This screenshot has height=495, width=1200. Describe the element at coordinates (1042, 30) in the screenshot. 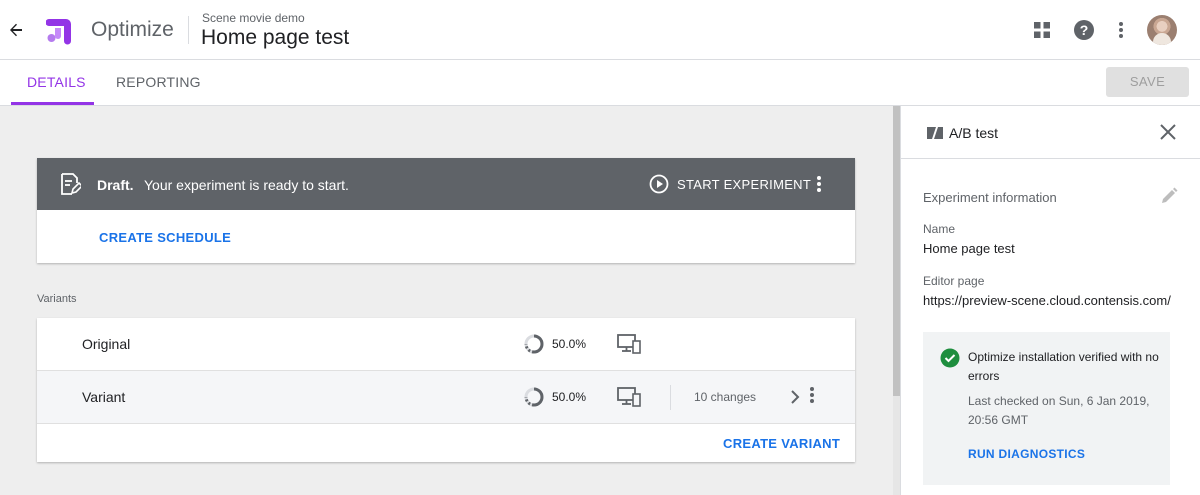

I see `apps-grid-icon` at that location.